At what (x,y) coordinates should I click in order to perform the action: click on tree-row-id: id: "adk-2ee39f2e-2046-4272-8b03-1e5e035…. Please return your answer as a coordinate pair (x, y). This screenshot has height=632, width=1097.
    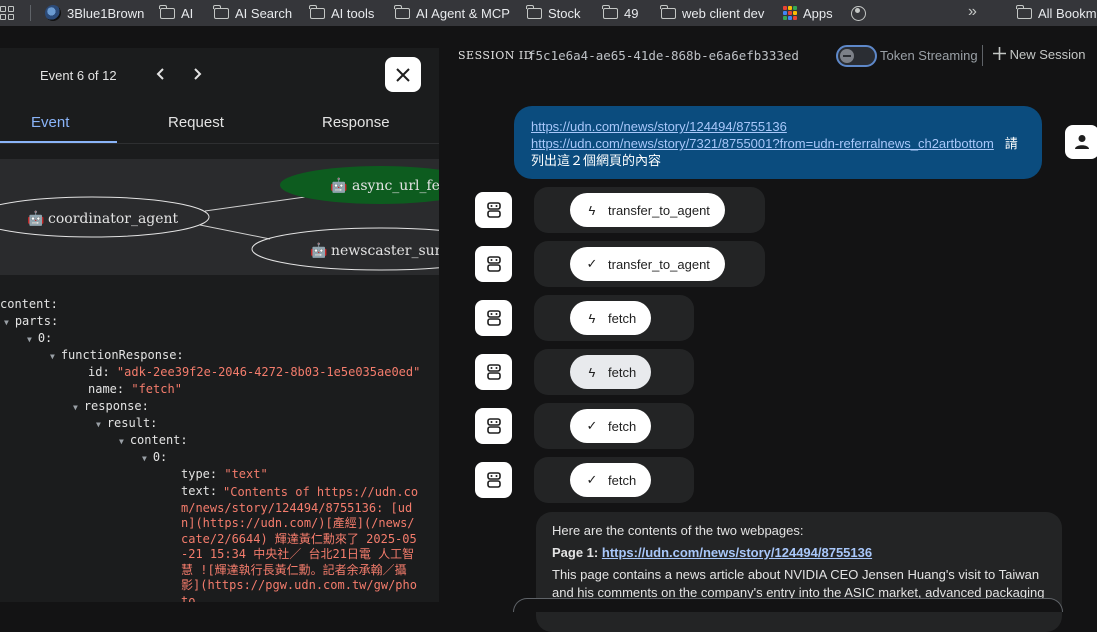
    Looking at the image, I should click on (254, 372).